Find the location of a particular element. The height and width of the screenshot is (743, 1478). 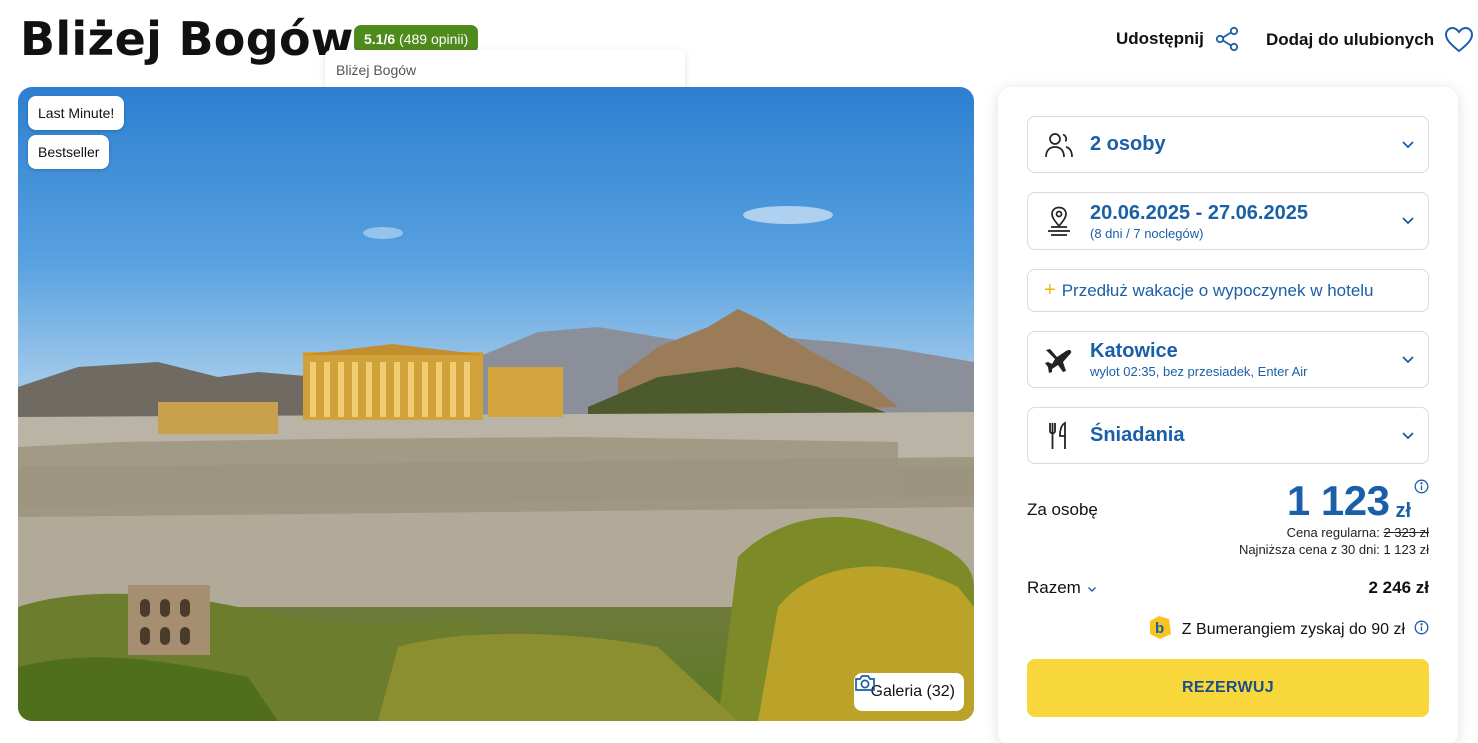

bumerang-info: b Z Bumerangiem zyskaj do 90 zł is located at coordinates (1288, 629).